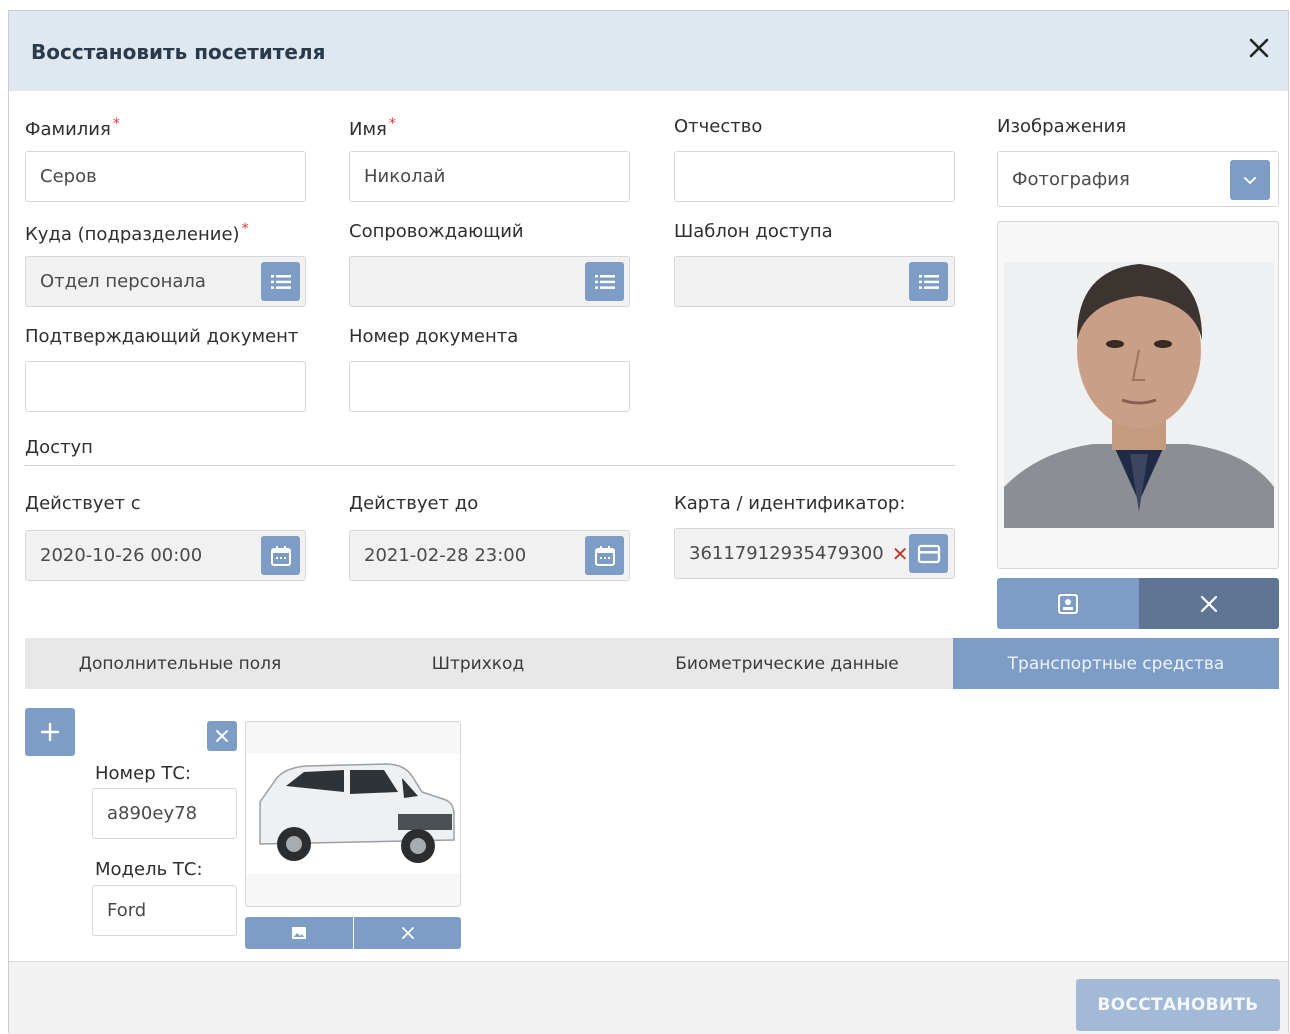 This screenshot has width=1290, height=1034. Describe the element at coordinates (1138, 179) in the screenshot. I see `image-type-select: Фотография` at that location.